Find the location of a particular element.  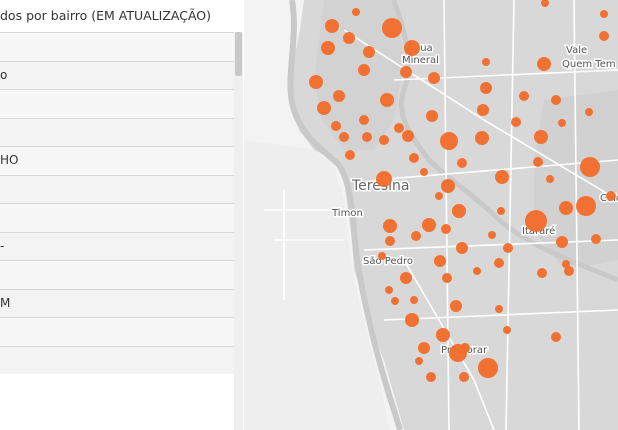

list-item: HO is located at coordinates (117, 160).